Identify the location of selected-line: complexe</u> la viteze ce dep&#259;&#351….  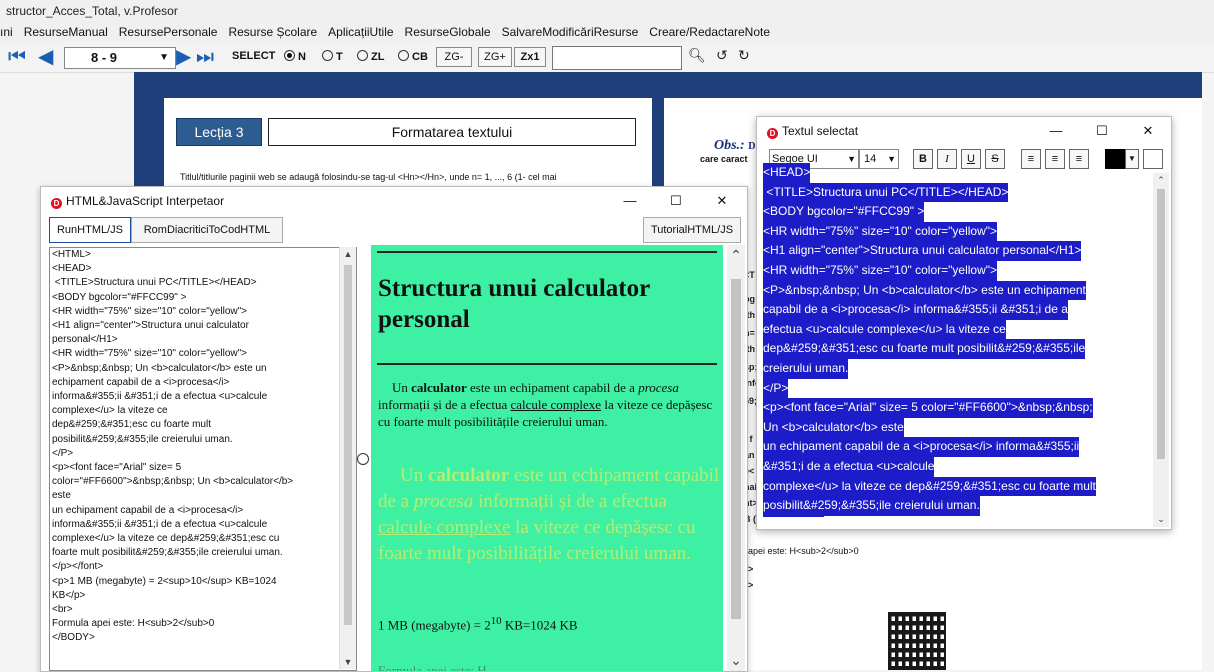
(929, 486).